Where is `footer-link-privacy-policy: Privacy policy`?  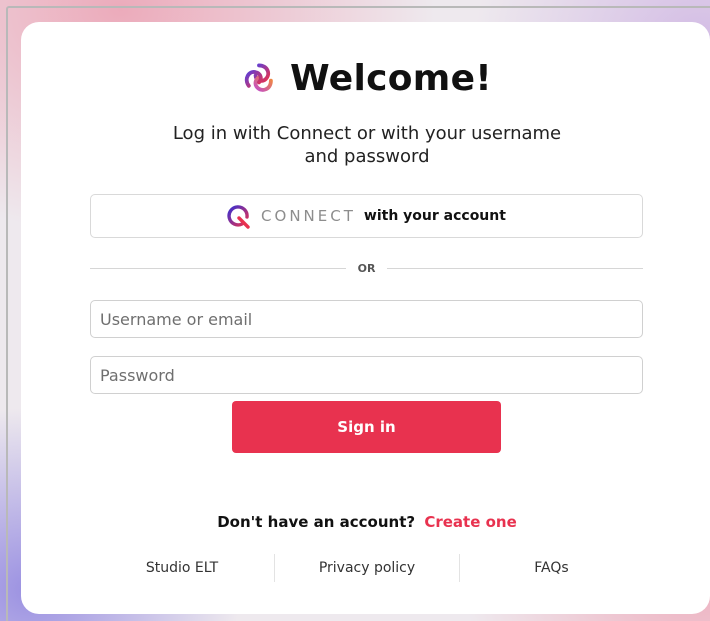
footer-link-privacy-policy: Privacy policy is located at coordinates (367, 568).